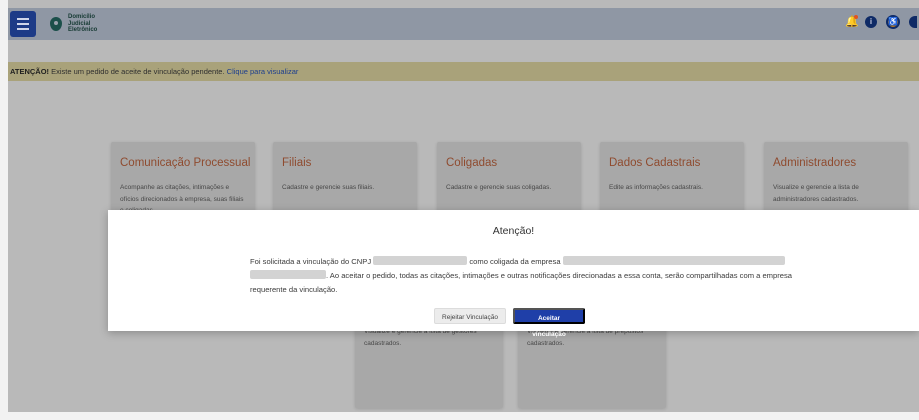  I want to click on card-title: Comunicação Processual, so click(185, 163).